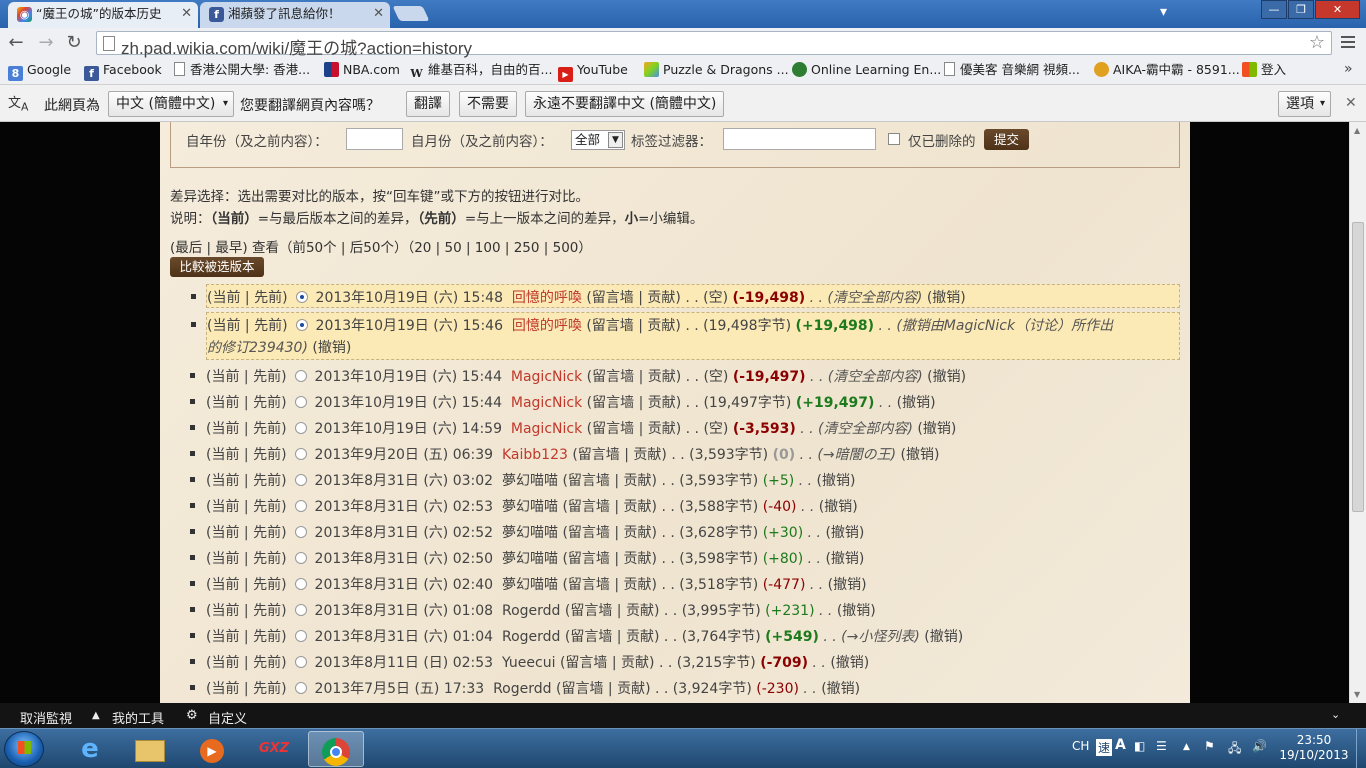 The image size is (1366, 768). I want to click on volume-icon: 🔊, so click(1259, 746).